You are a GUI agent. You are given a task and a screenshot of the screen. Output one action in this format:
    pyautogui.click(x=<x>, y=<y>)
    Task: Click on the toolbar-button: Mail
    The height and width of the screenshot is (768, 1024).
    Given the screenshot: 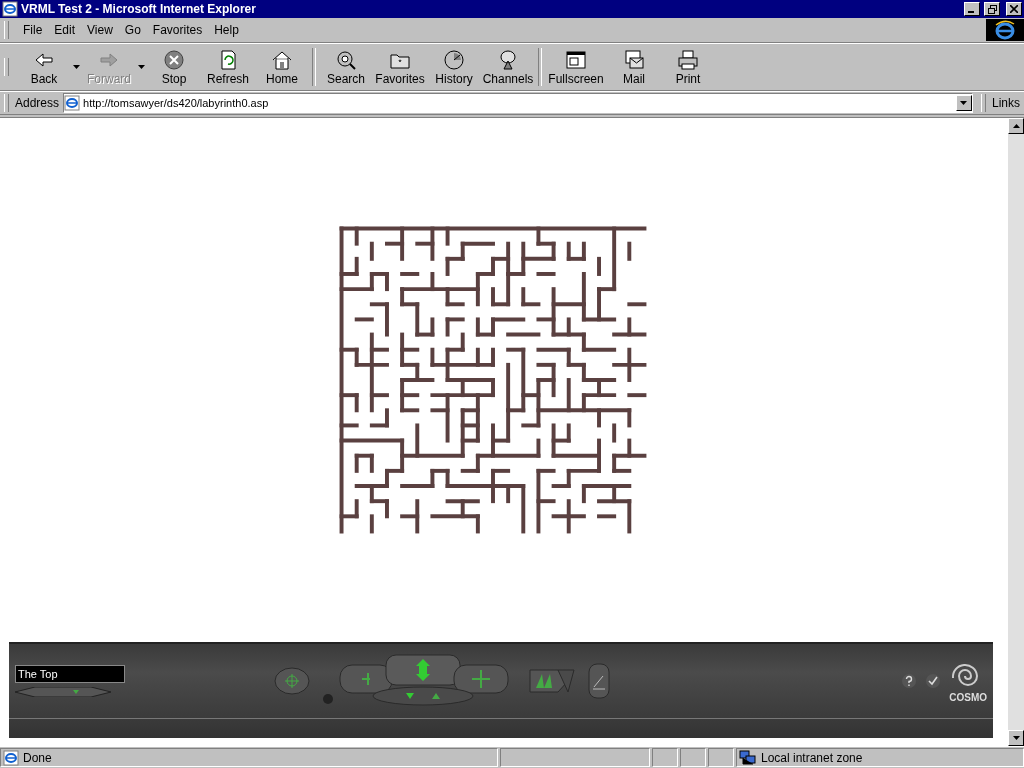 What is the action you would take?
    pyautogui.click(x=634, y=67)
    